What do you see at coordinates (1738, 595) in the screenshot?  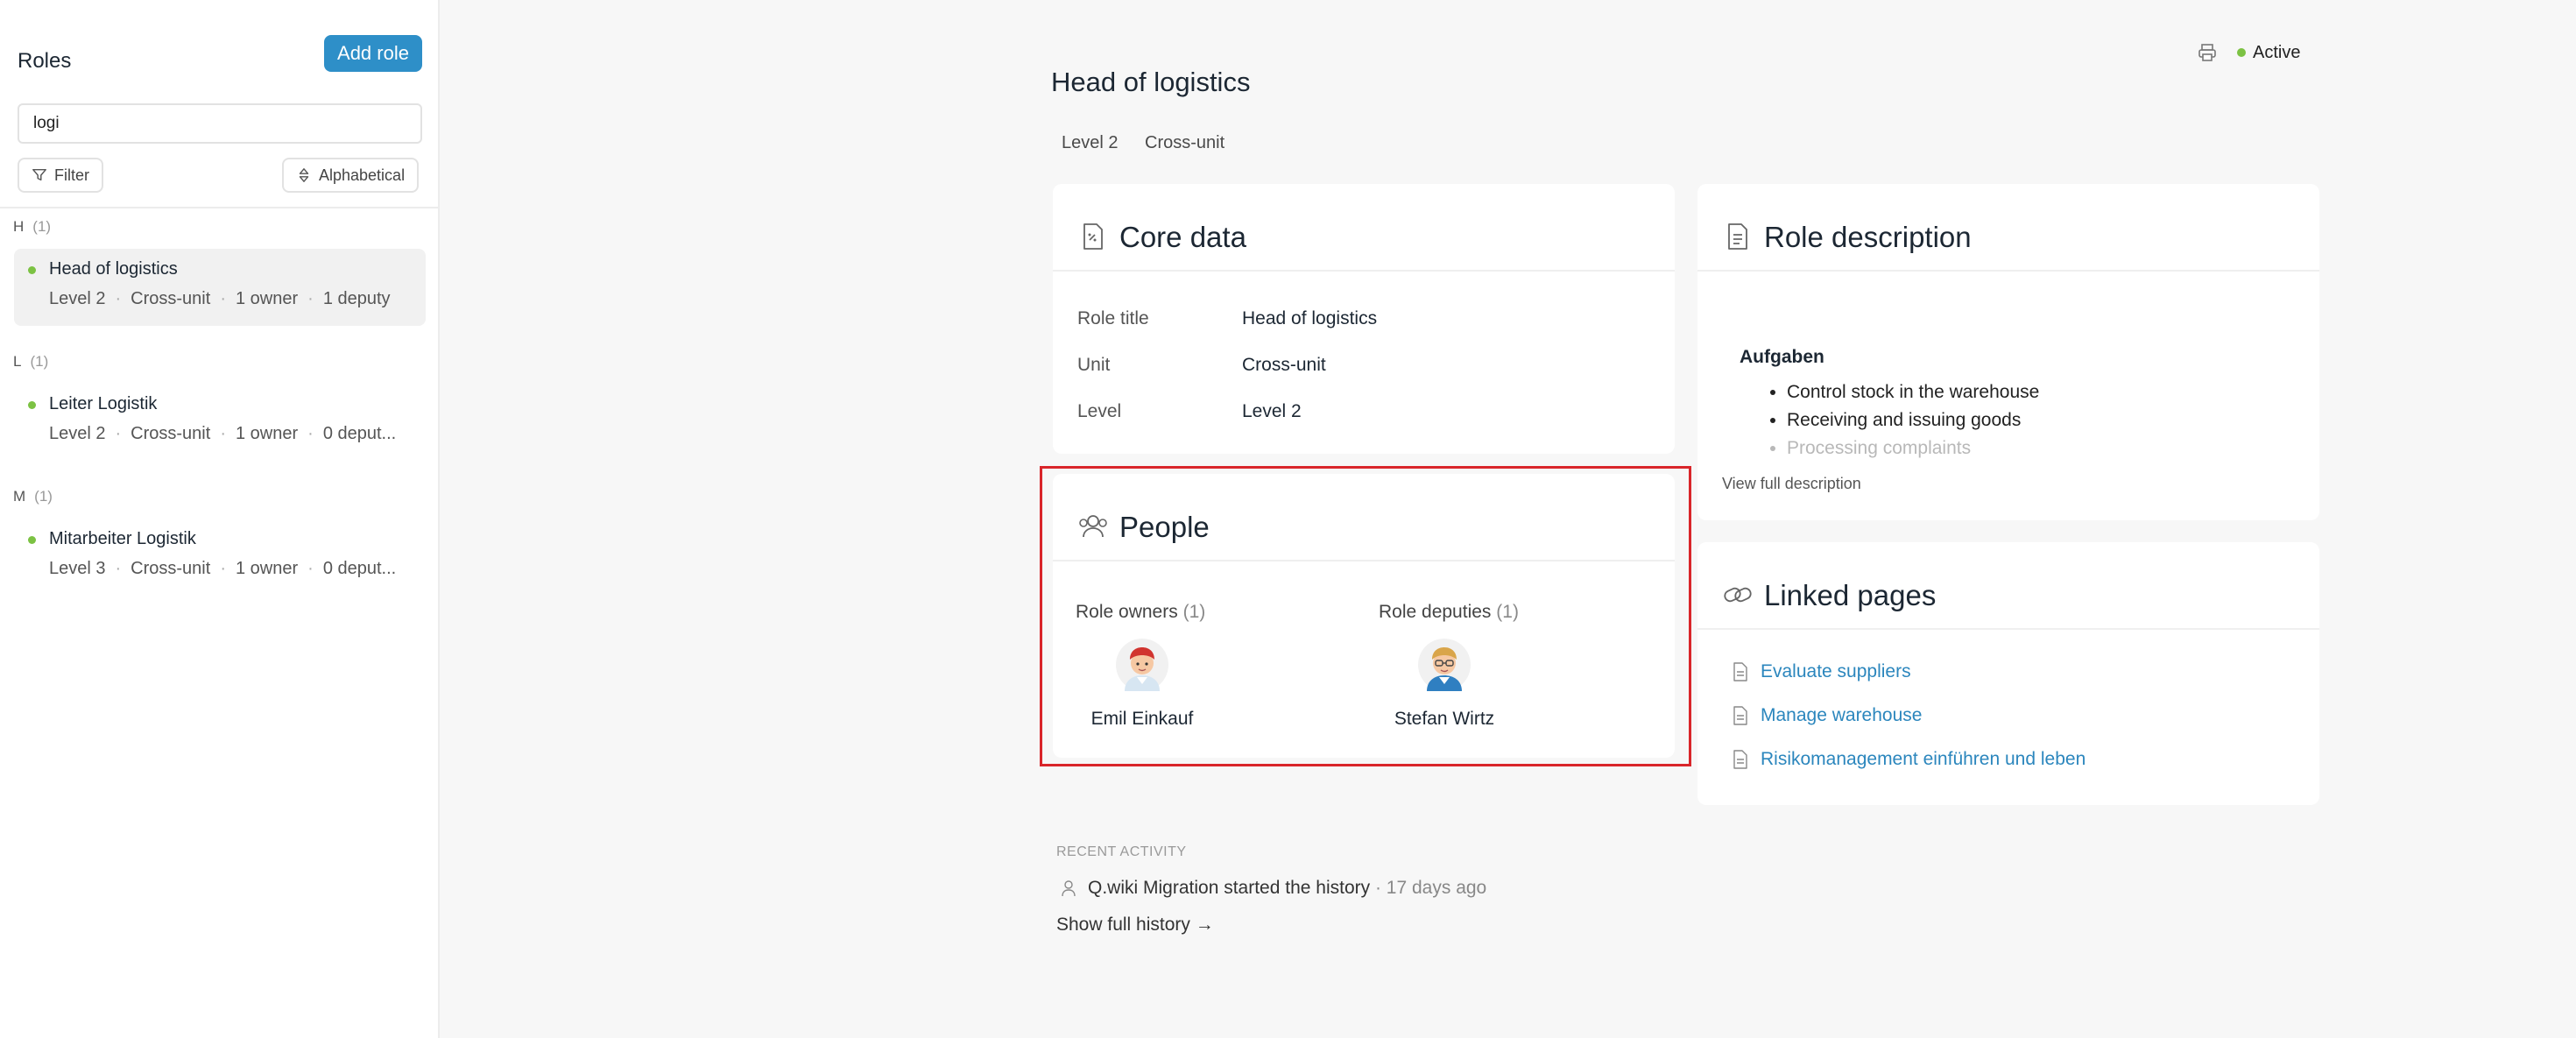 I see `link-icon` at bounding box center [1738, 595].